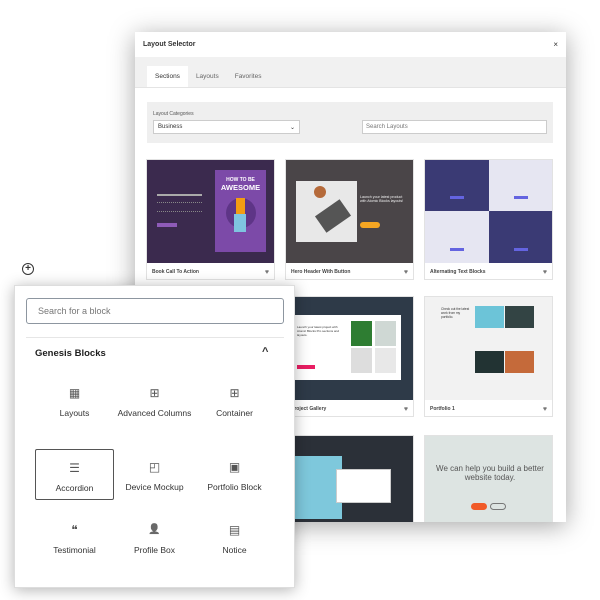 Image resolution: width=600 pixels, height=600 pixels. Describe the element at coordinates (74, 530) in the screenshot. I see `quote-icon: ❝` at that location.